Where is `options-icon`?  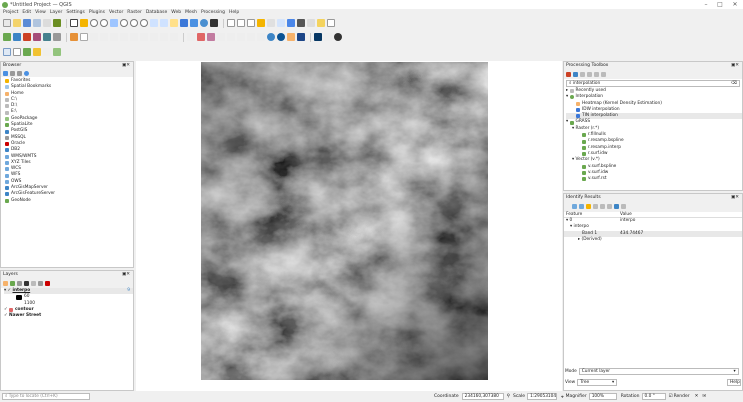
options-icon is located at coordinates (596, 74).